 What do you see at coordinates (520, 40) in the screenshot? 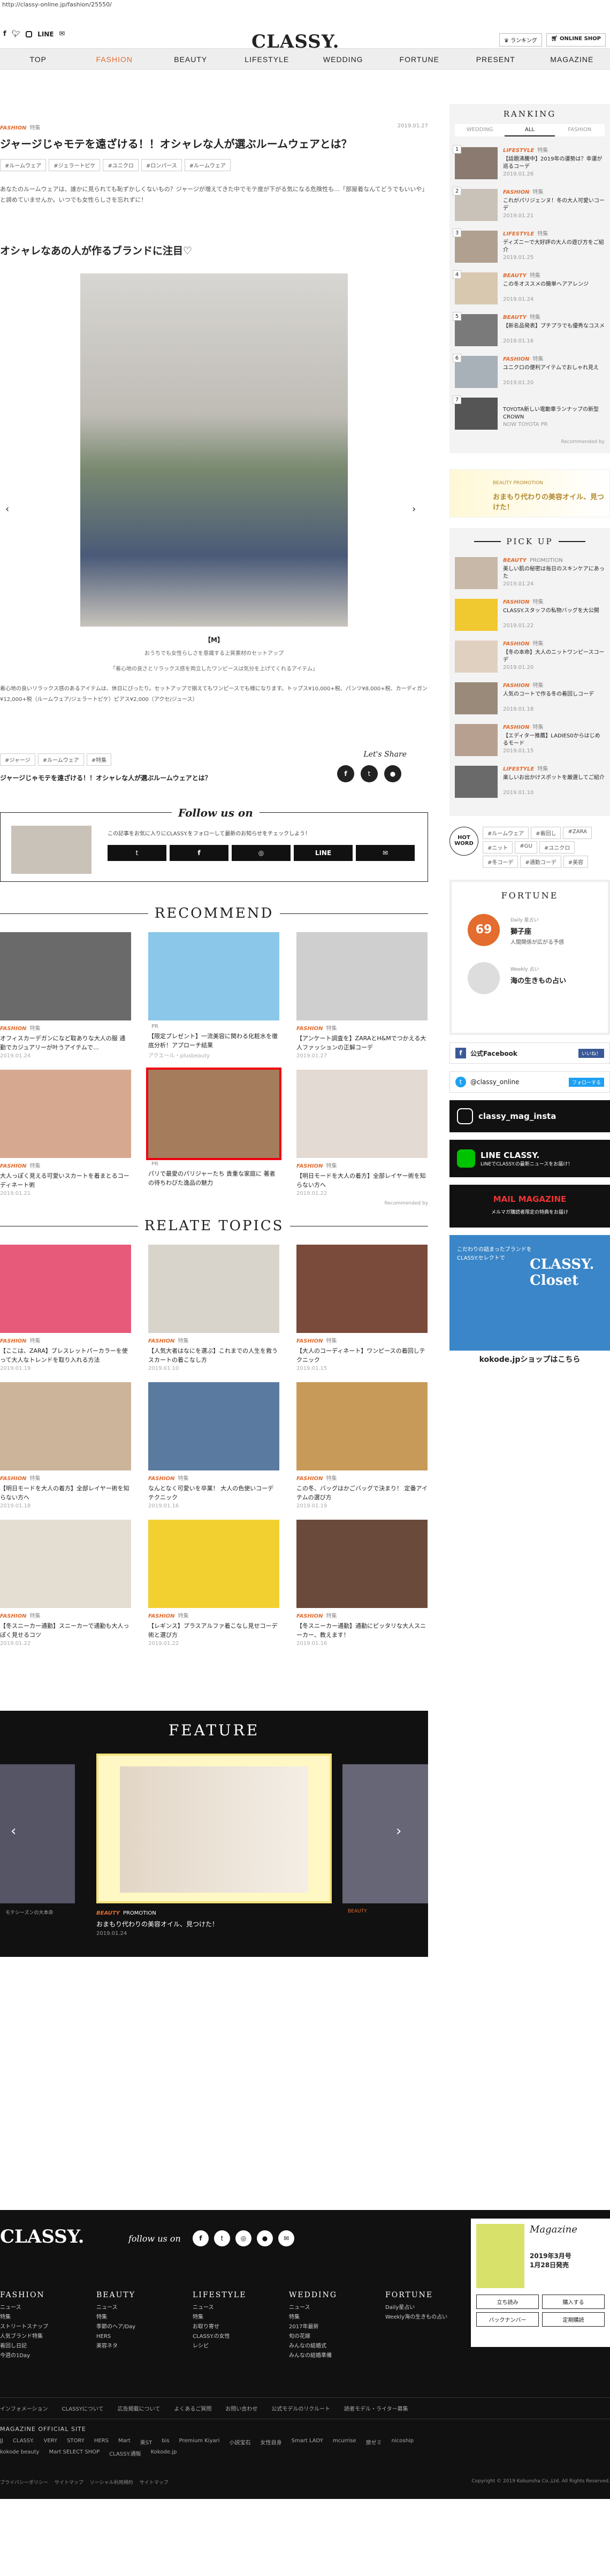
I see `ranking-button: ♛ ランキング` at bounding box center [520, 40].